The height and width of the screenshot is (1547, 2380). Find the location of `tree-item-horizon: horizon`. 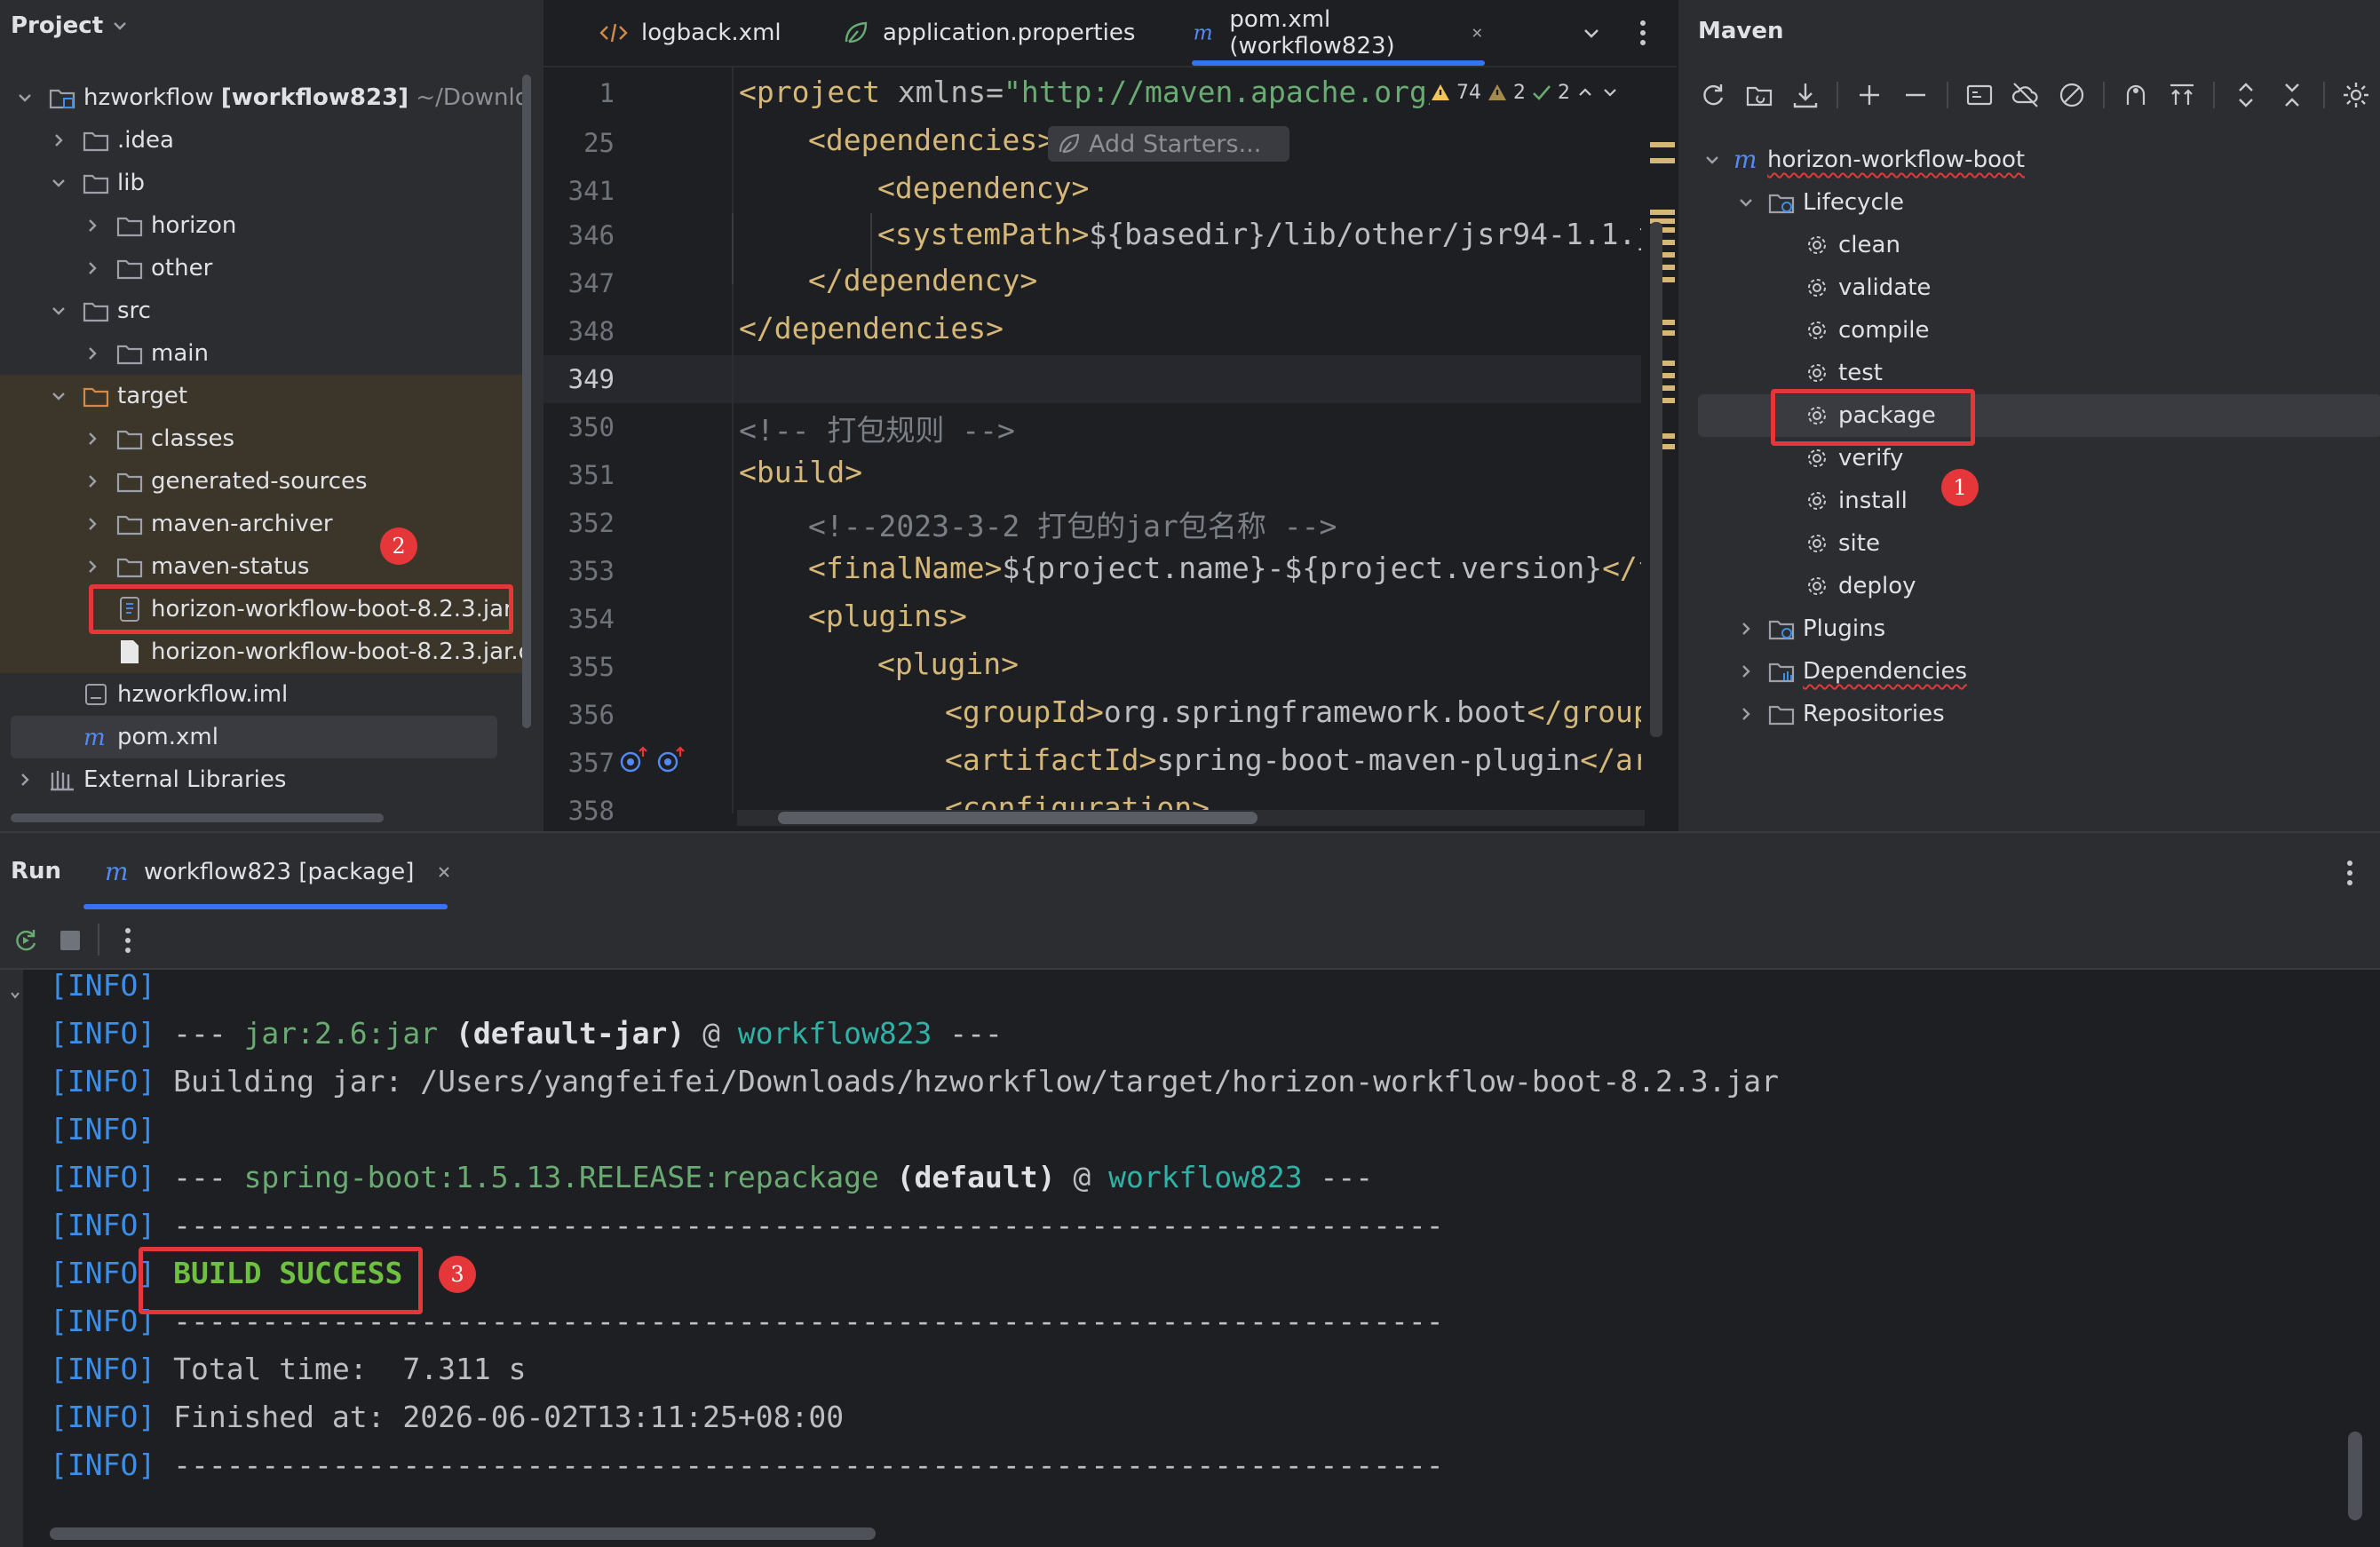

tree-item-horizon: horizon is located at coordinates (262, 225).